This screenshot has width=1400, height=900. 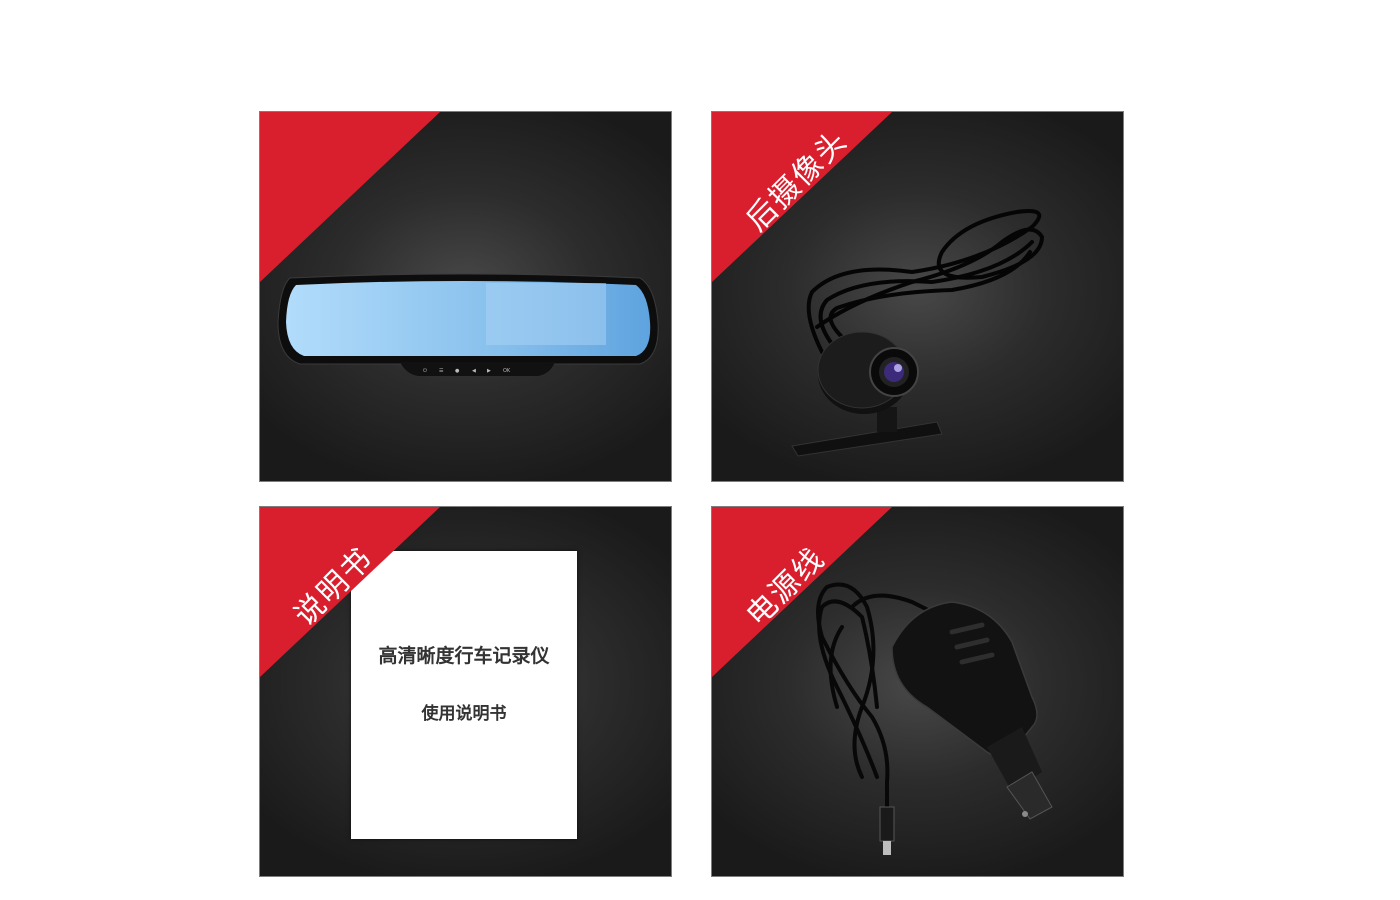 What do you see at coordinates (934, 718) in the screenshot?
I see `power-cable-image` at bounding box center [934, 718].